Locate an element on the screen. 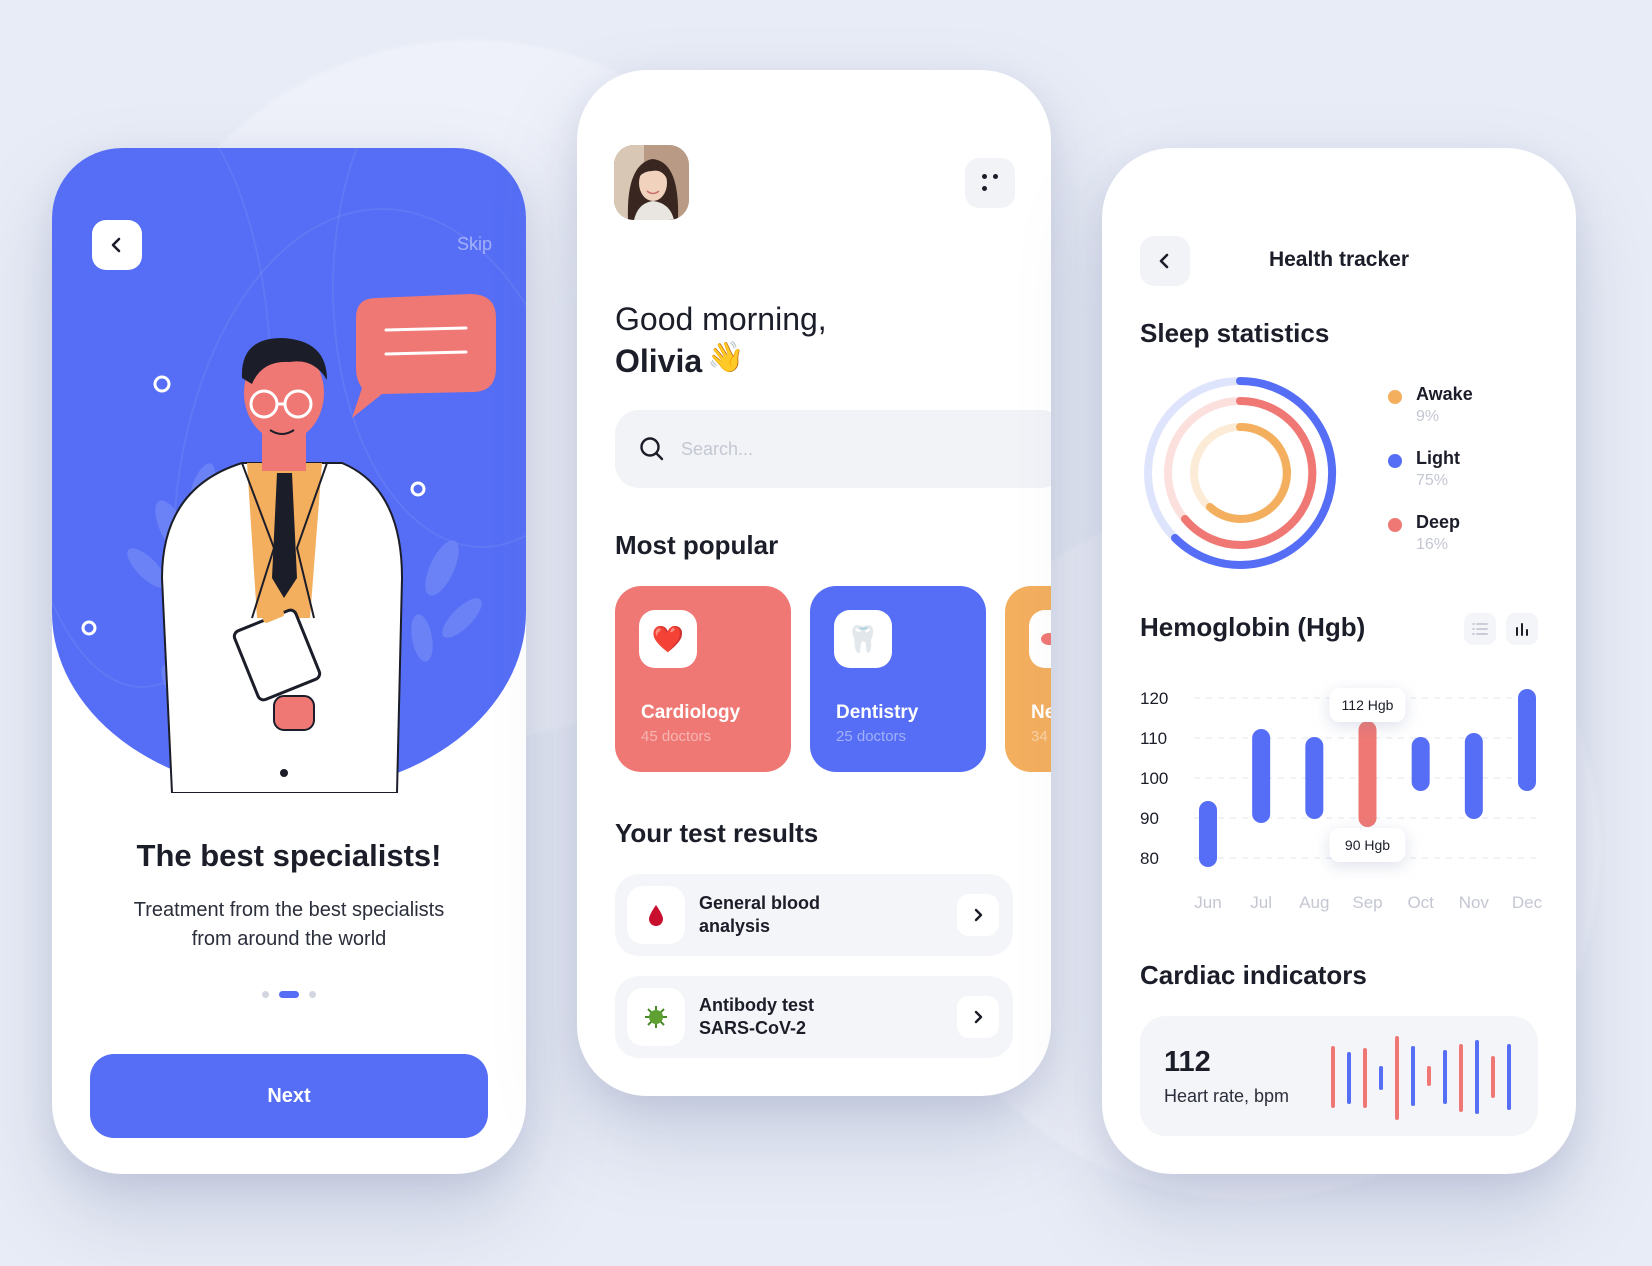  test-title-line: General blood is located at coordinates (760, 903).